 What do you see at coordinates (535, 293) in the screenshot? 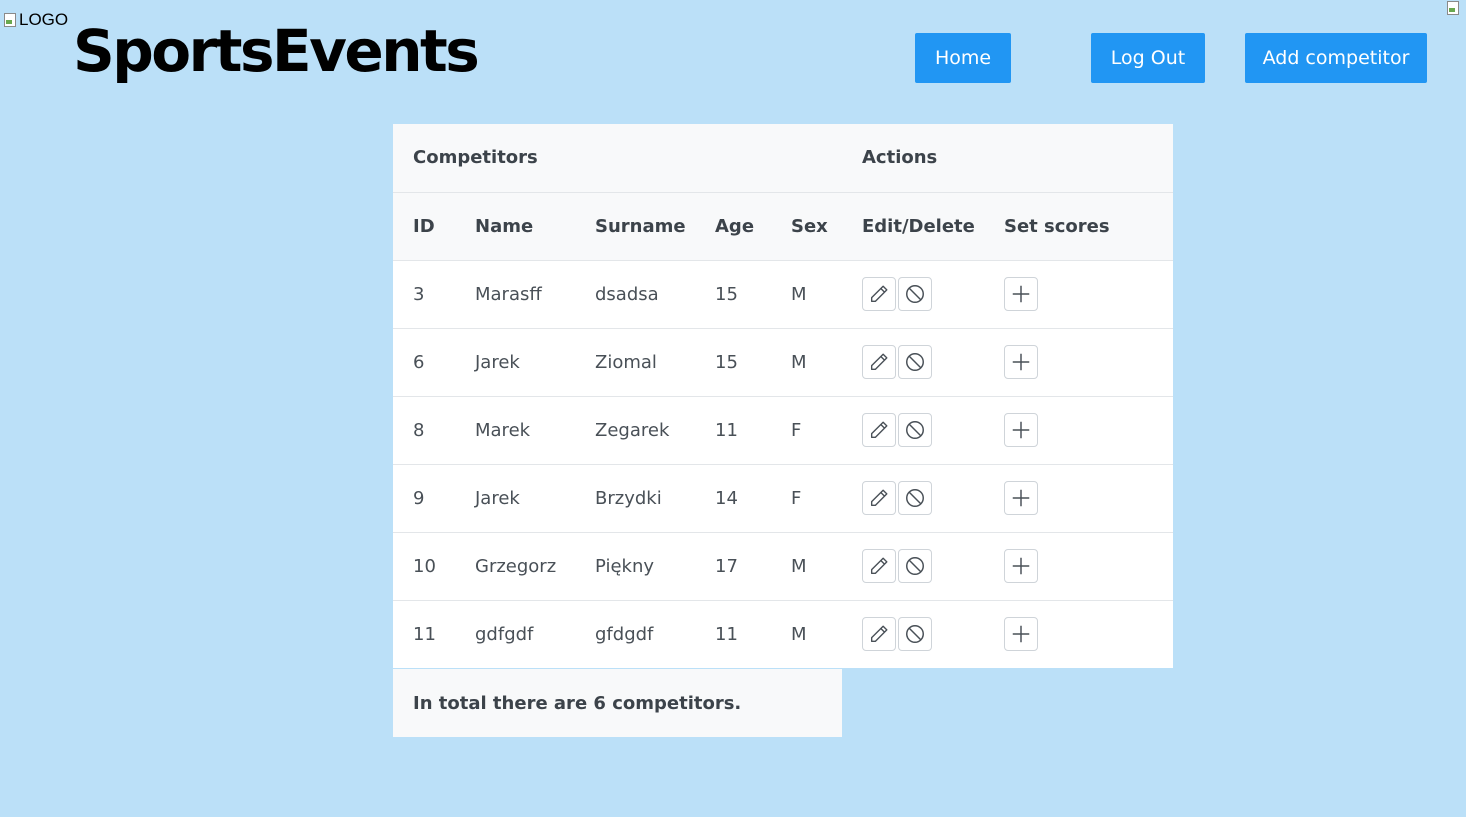
I see `cell-name: Marasff` at bounding box center [535, 293].